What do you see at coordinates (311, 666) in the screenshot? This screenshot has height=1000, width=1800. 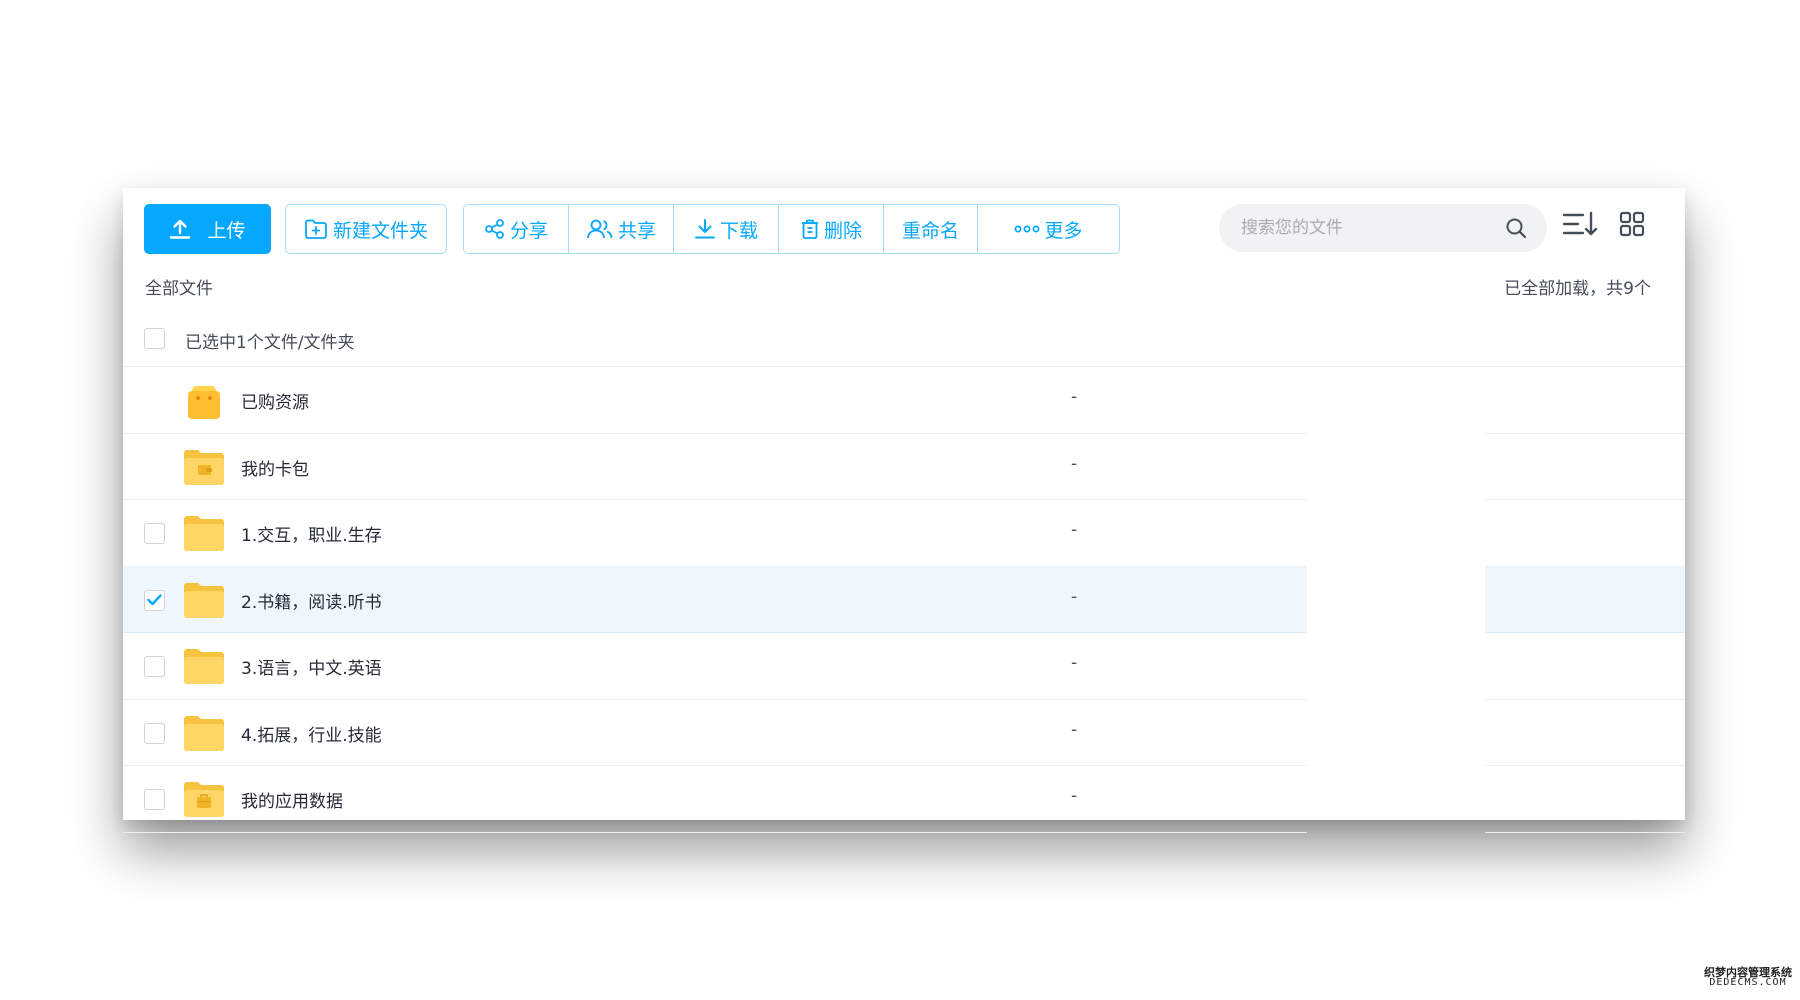 I see `file-name: 3.语言，中文.英语` at bounding box center [311, 666].